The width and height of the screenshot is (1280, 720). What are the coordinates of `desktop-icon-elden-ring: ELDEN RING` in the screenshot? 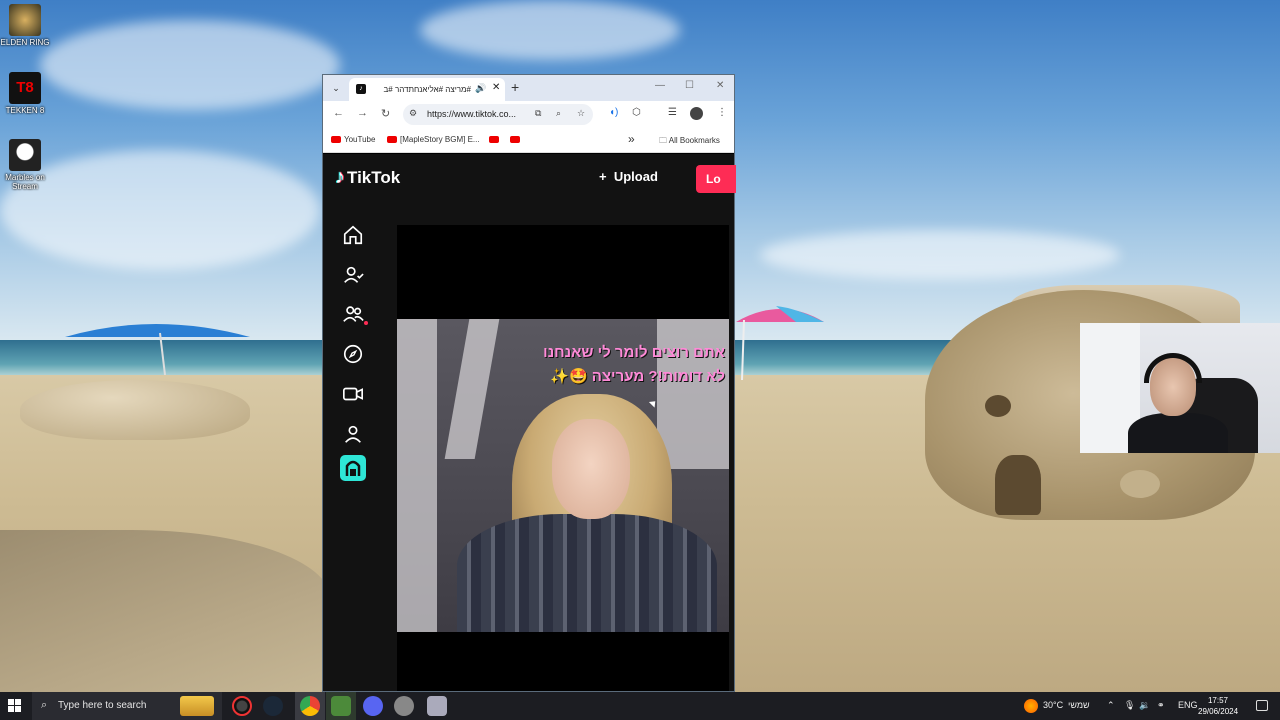 It's located at (25, 25).